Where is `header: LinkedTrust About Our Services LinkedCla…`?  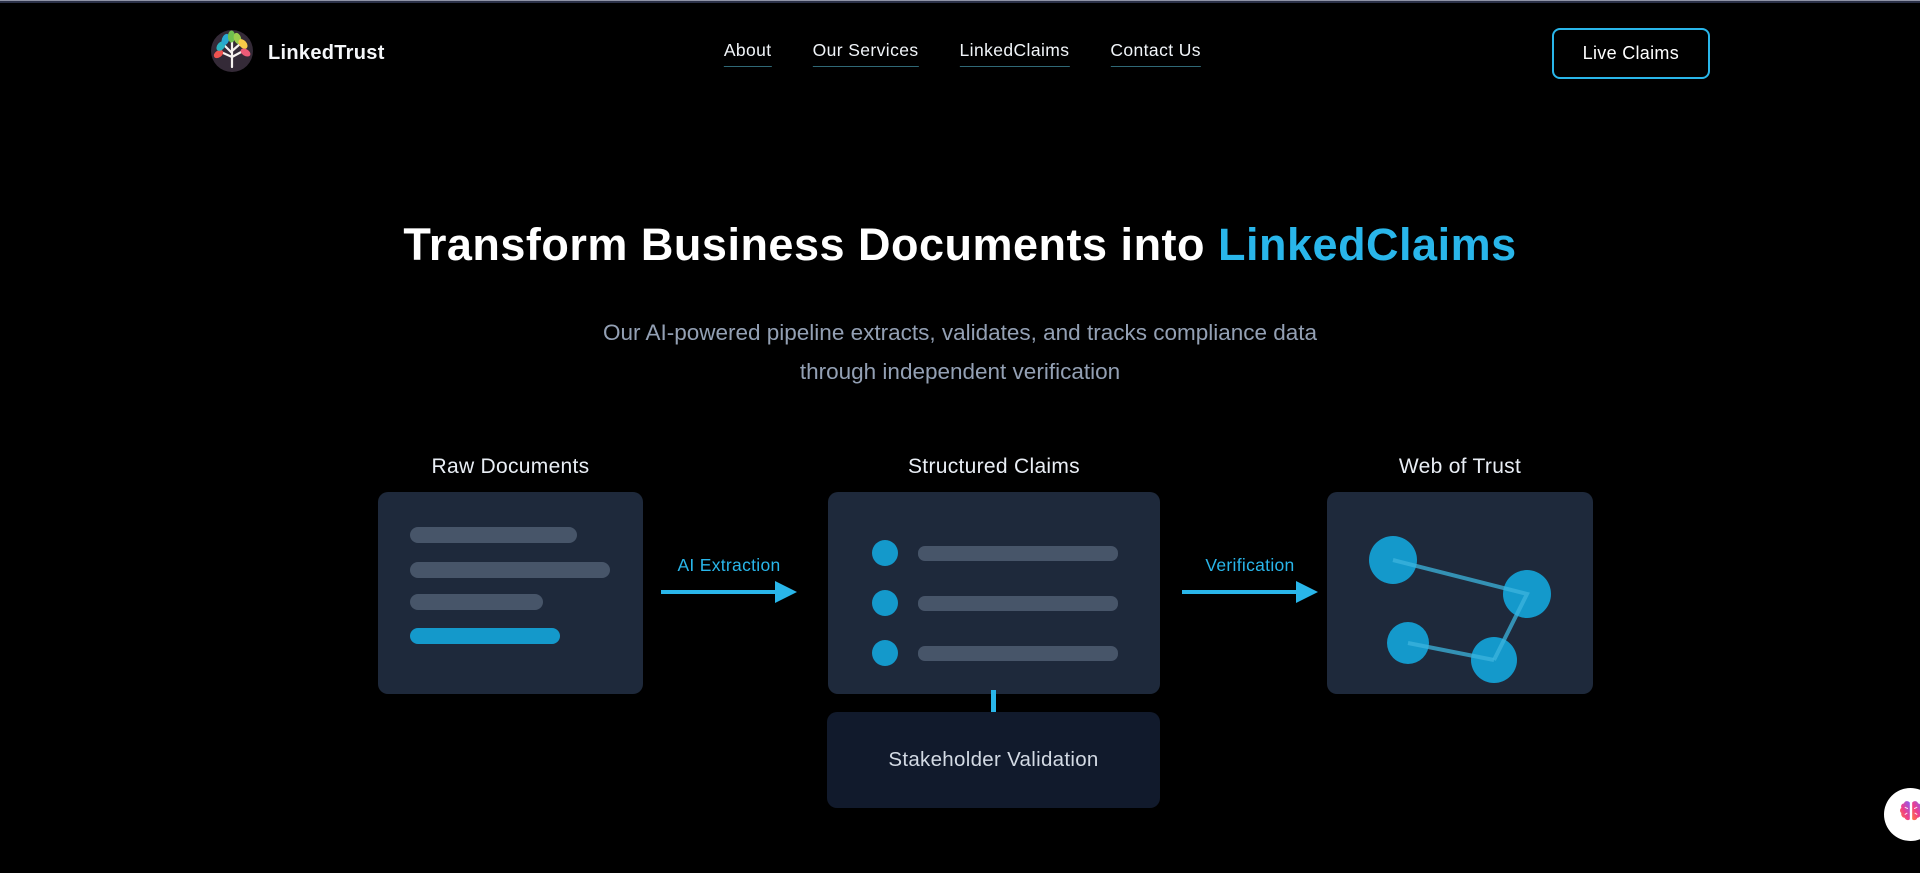
header: LinkedTrust About Our Services LinkedCla… is located at coordinates (960, 53).